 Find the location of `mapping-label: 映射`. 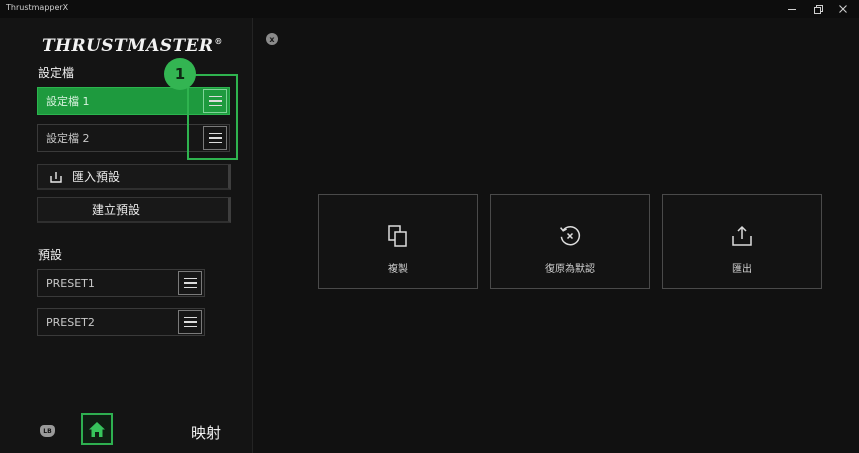

mapping-label: 映射 is located at coordinates (206, 432).